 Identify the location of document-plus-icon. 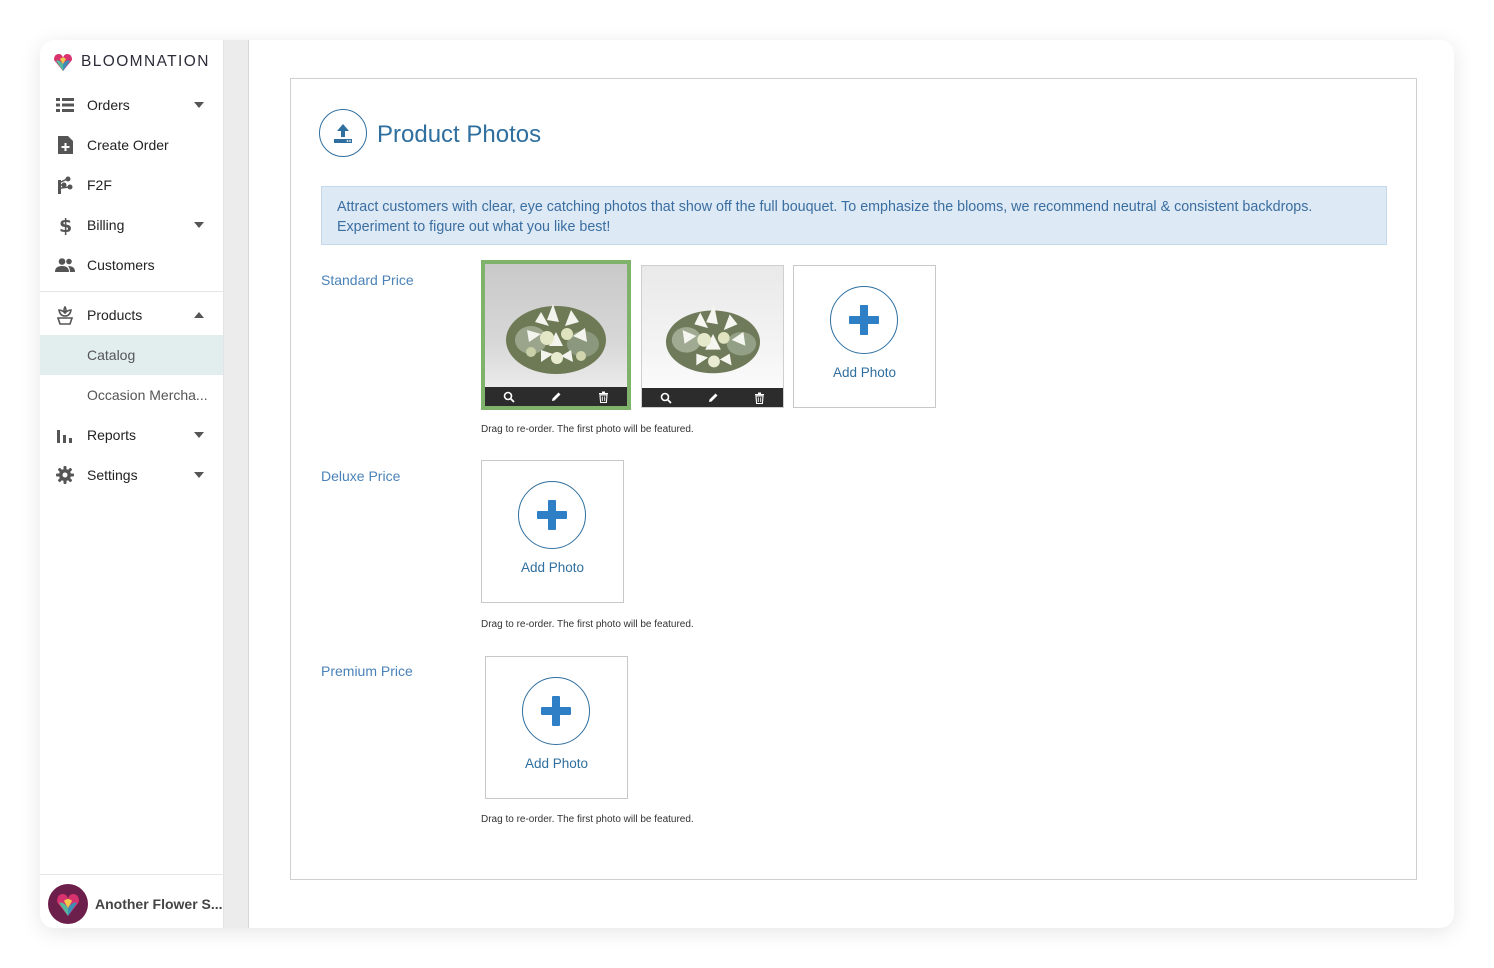
(65, 145).